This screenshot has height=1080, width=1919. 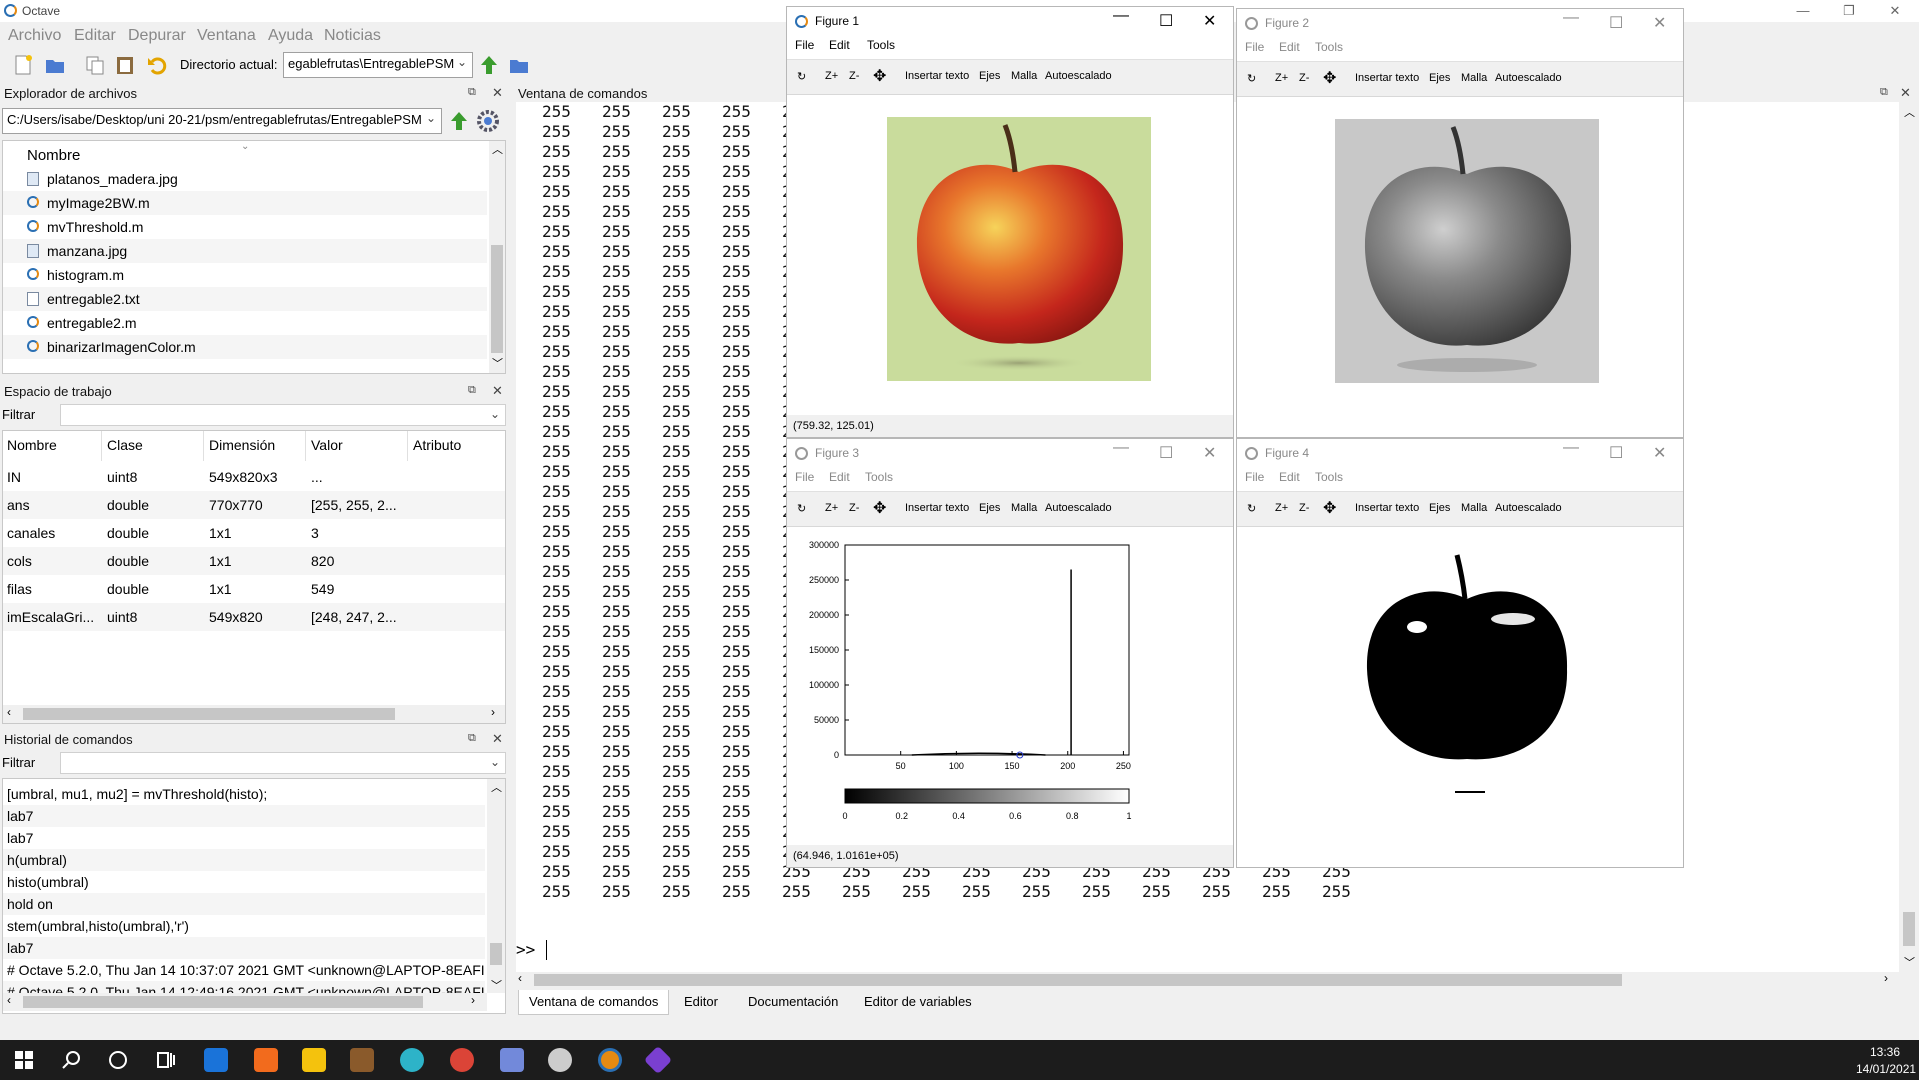 I want to click on gear-icon, so click(x=488, y=121).